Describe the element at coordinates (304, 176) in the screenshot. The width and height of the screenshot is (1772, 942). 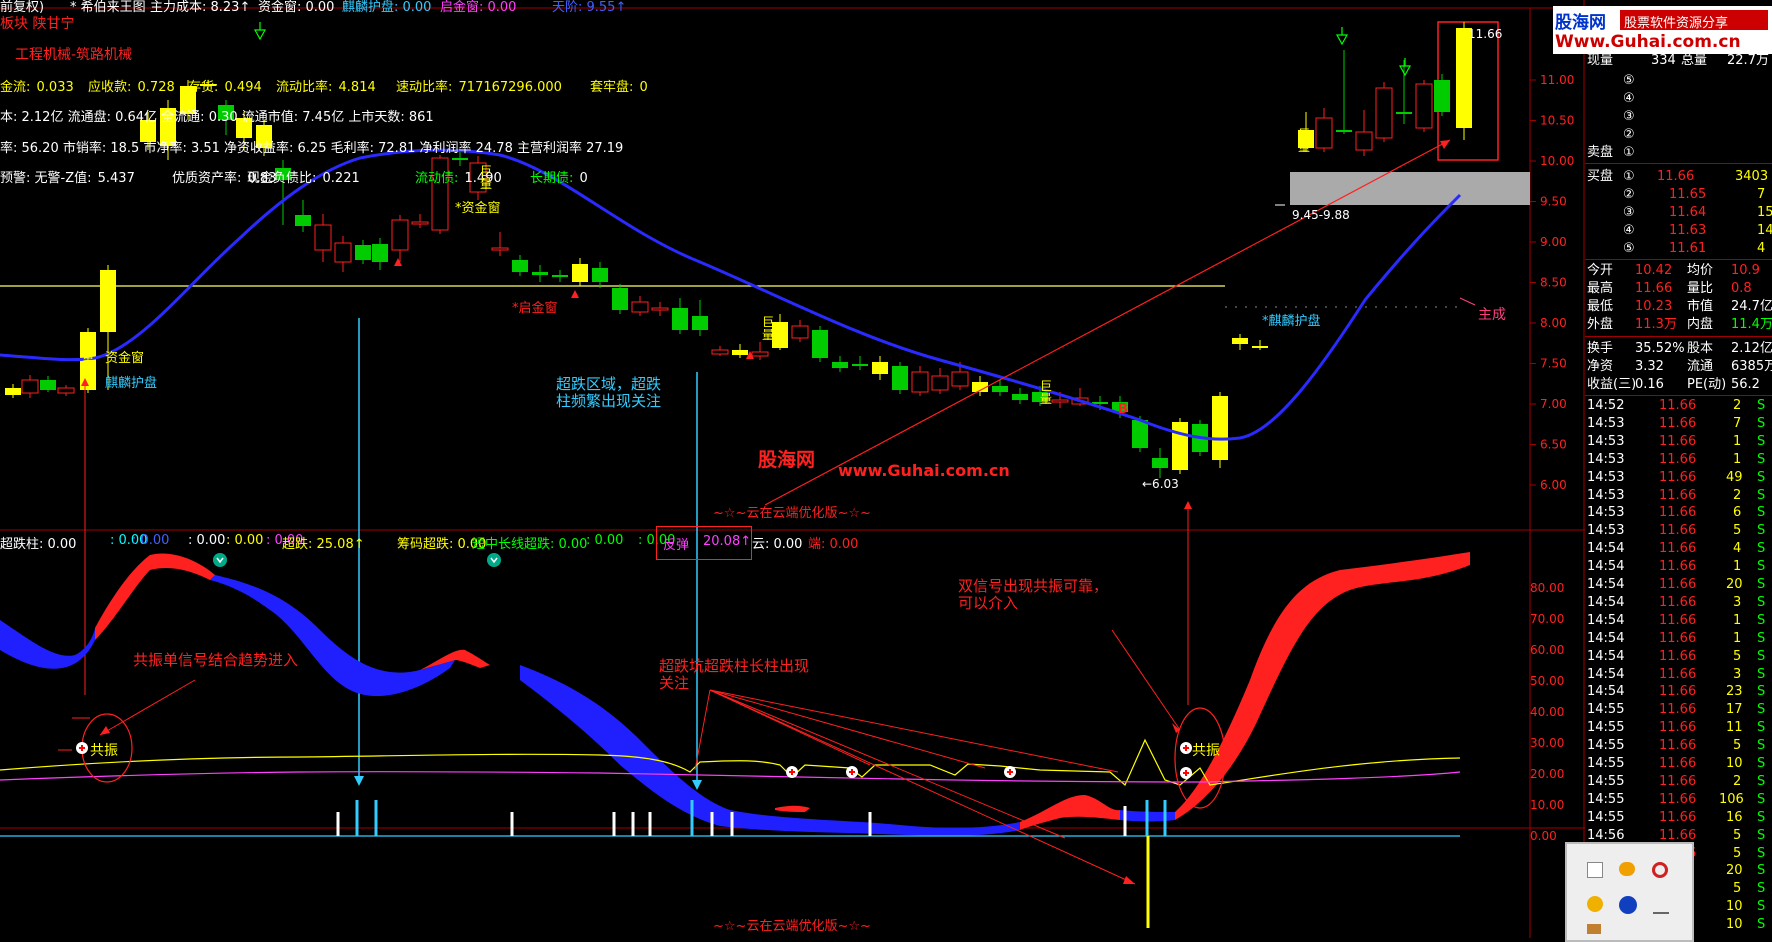
I see `finance-item: 现金负债比: 0.221` at that location.